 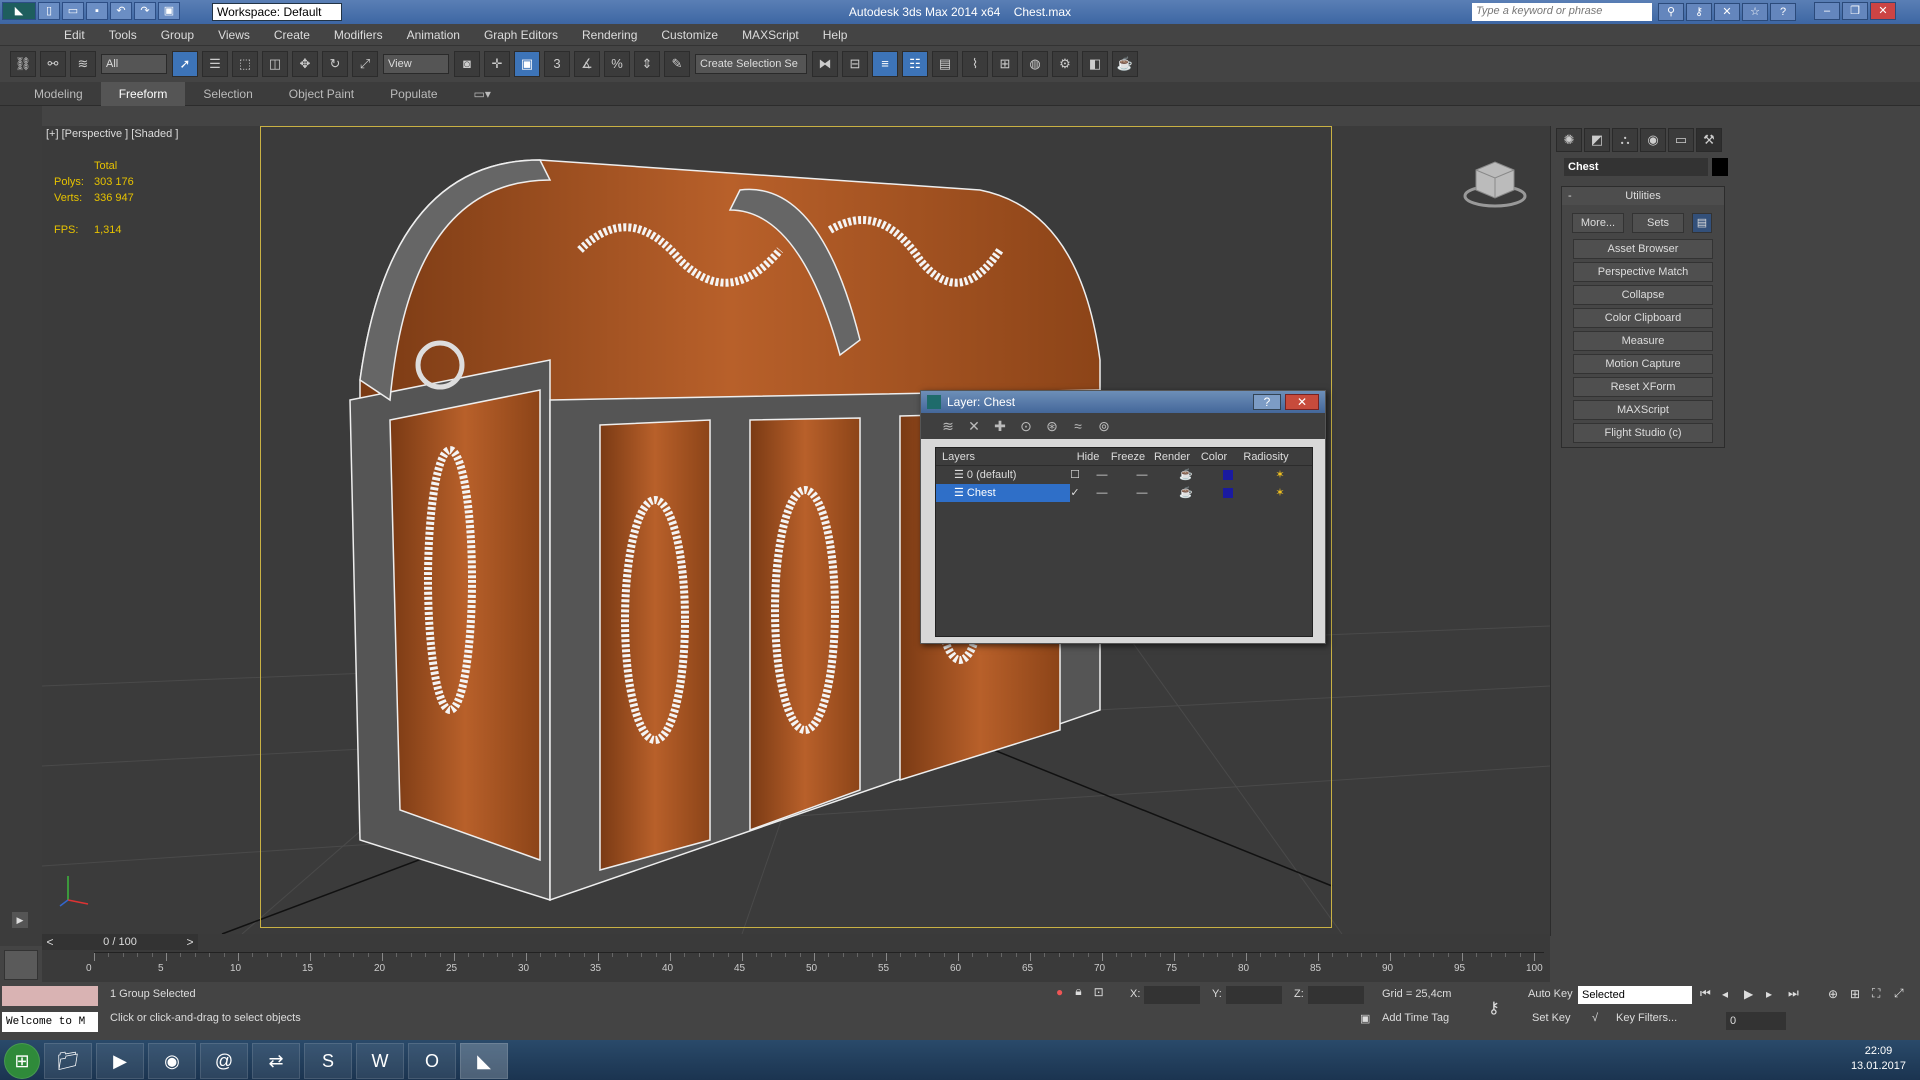 I want to click on layer-row: ☰ 0 (default) ☐ — — ☕ ✶, so click(x=1124, y=475).